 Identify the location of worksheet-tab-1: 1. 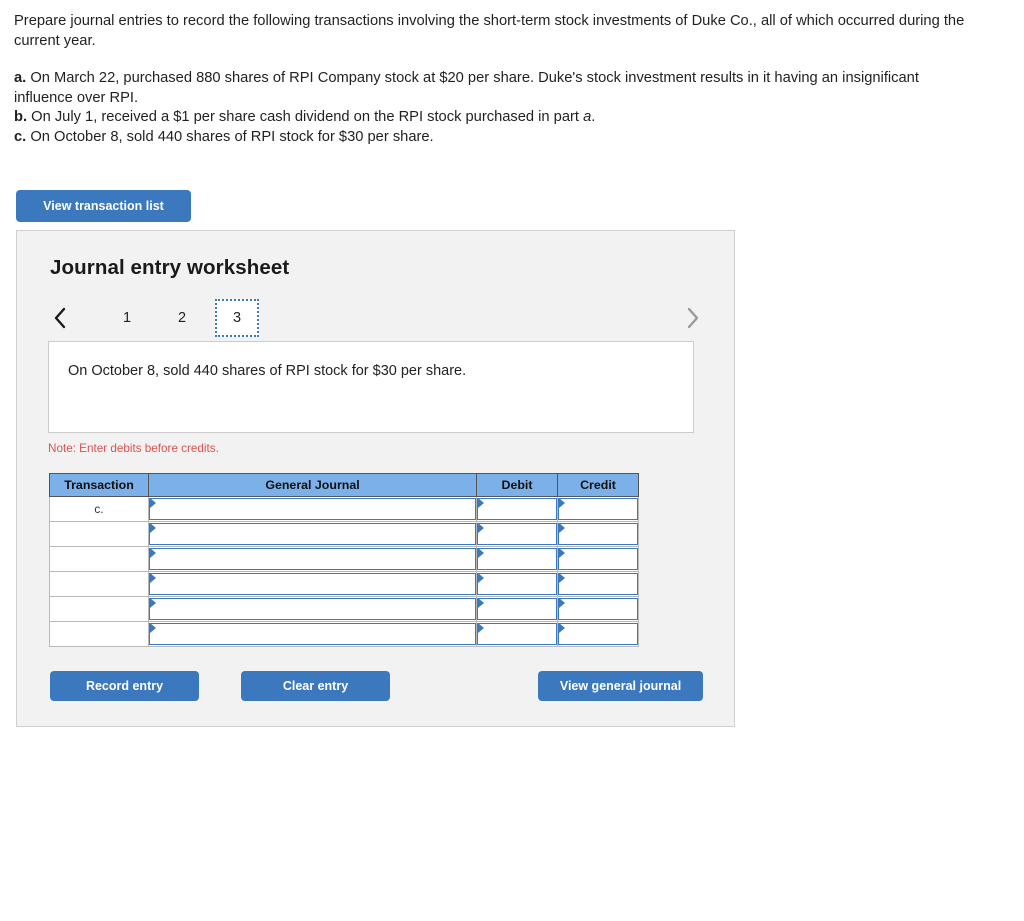
(127, 318).